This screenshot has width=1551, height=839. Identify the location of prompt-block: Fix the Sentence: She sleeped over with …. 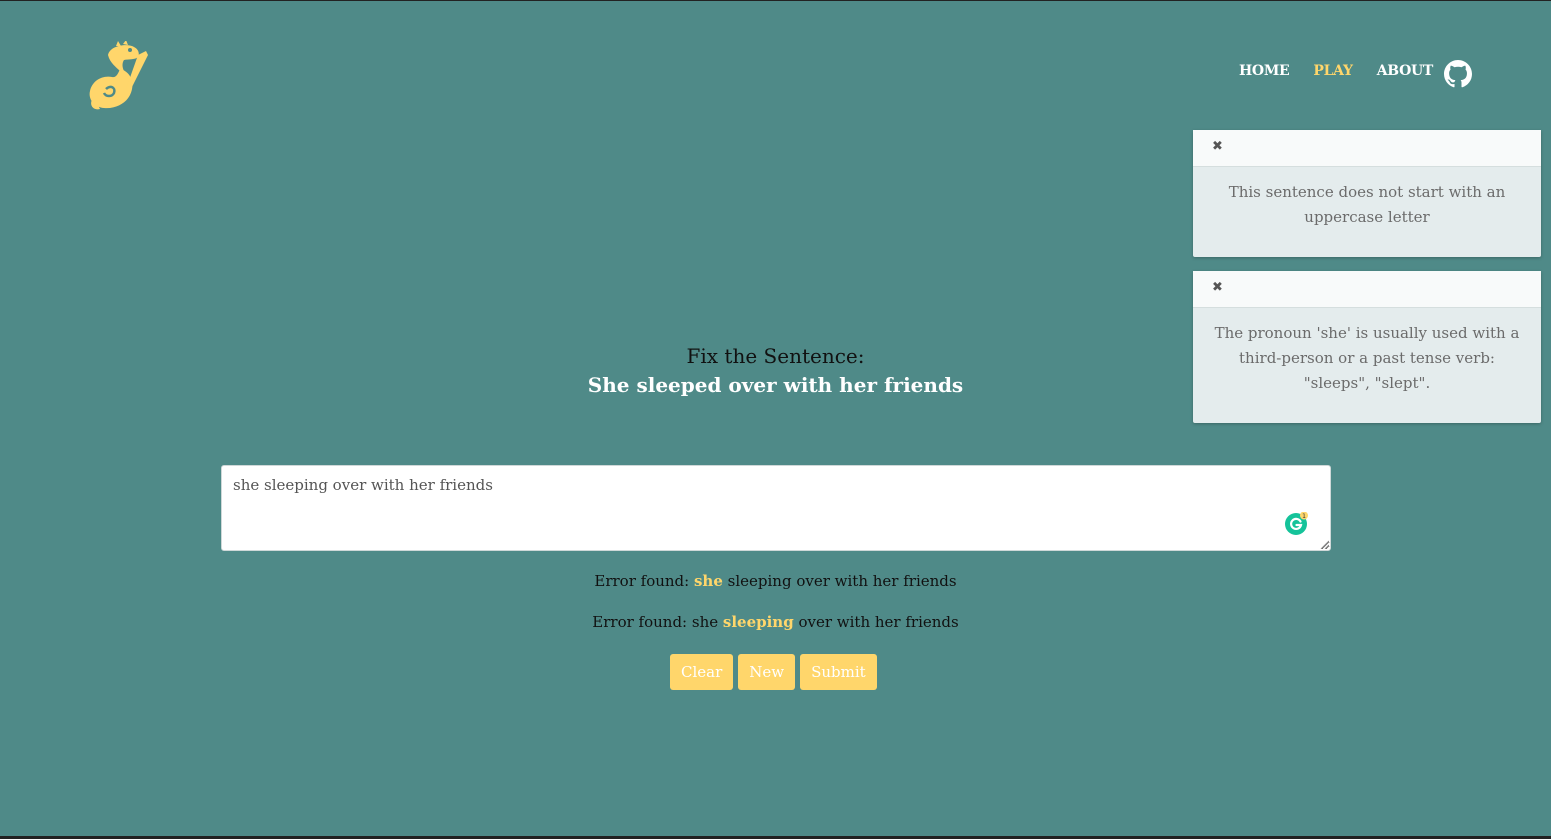
(775, 371).